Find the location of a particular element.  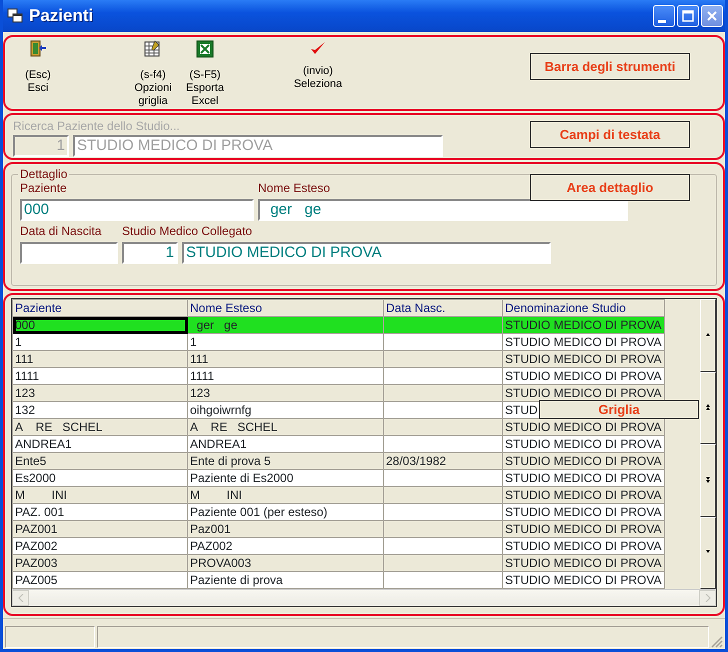

close-icon is located at coordinates (712, 16).